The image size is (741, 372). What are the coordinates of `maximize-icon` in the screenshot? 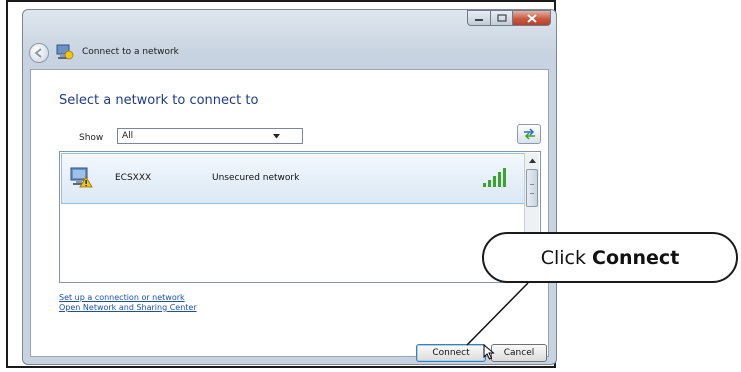 It's located at (501, 18).